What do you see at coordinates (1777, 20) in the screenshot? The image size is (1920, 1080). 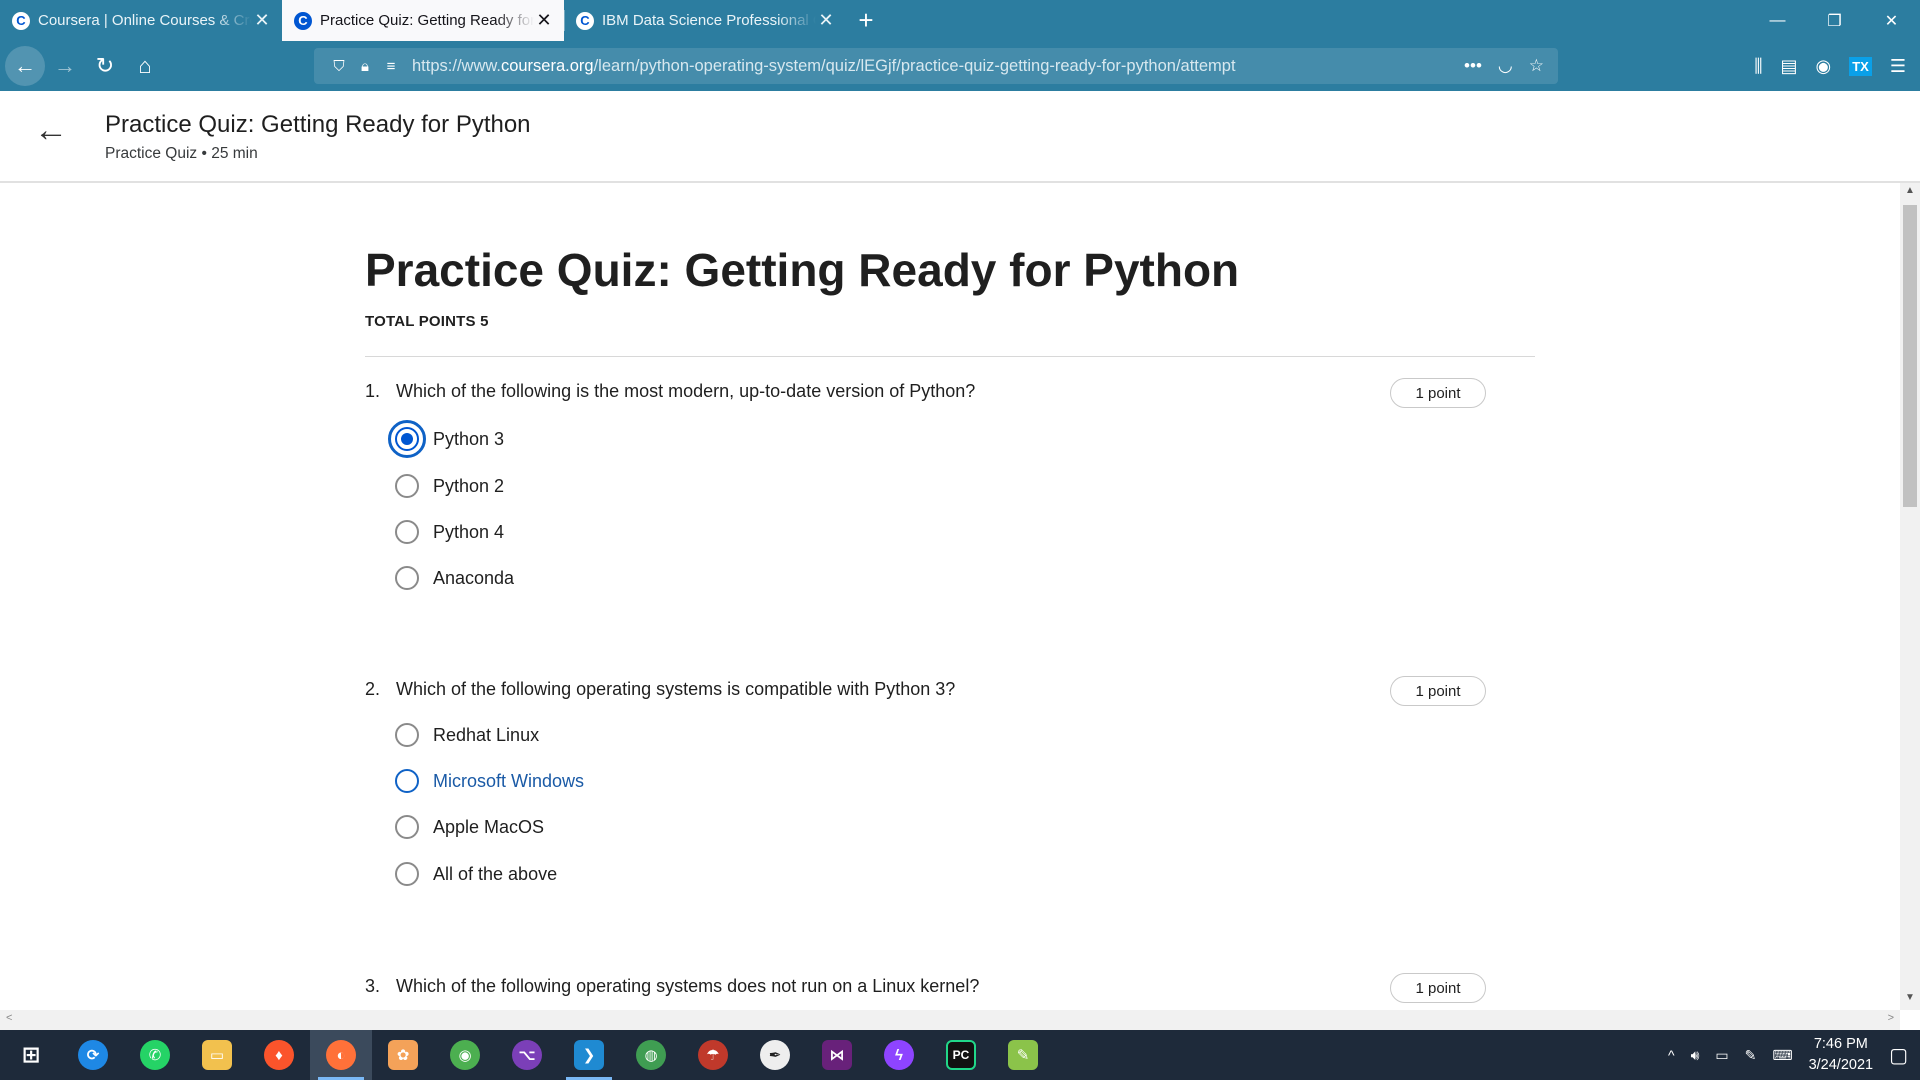 I see `minimize-icon: —` at bounding box center [1777, 20].